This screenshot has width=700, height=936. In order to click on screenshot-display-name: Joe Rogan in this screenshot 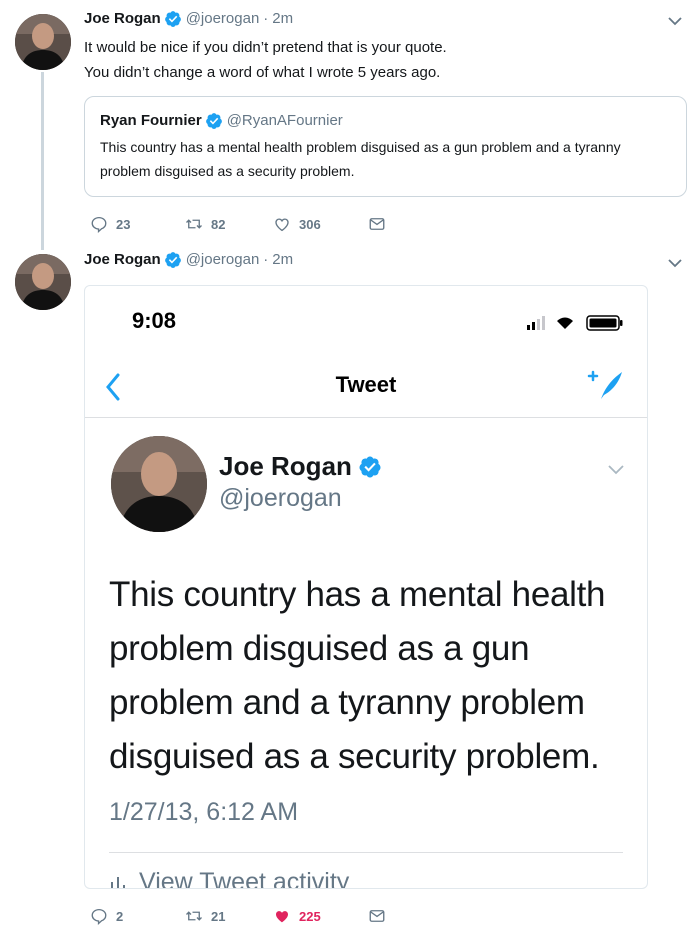, I will do `click(302, 466)`.